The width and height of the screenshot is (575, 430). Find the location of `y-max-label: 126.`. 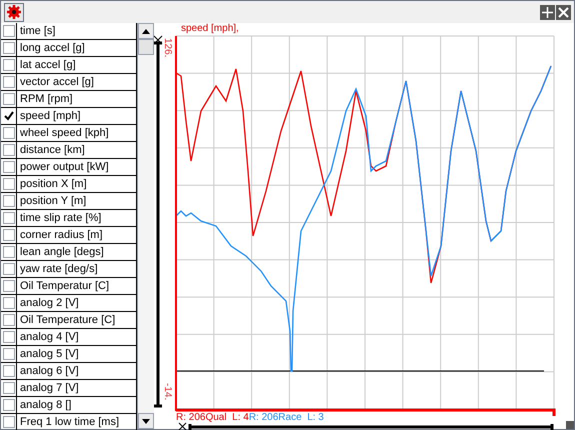

y-max-label: 126. is located at coordinates (167, 48).